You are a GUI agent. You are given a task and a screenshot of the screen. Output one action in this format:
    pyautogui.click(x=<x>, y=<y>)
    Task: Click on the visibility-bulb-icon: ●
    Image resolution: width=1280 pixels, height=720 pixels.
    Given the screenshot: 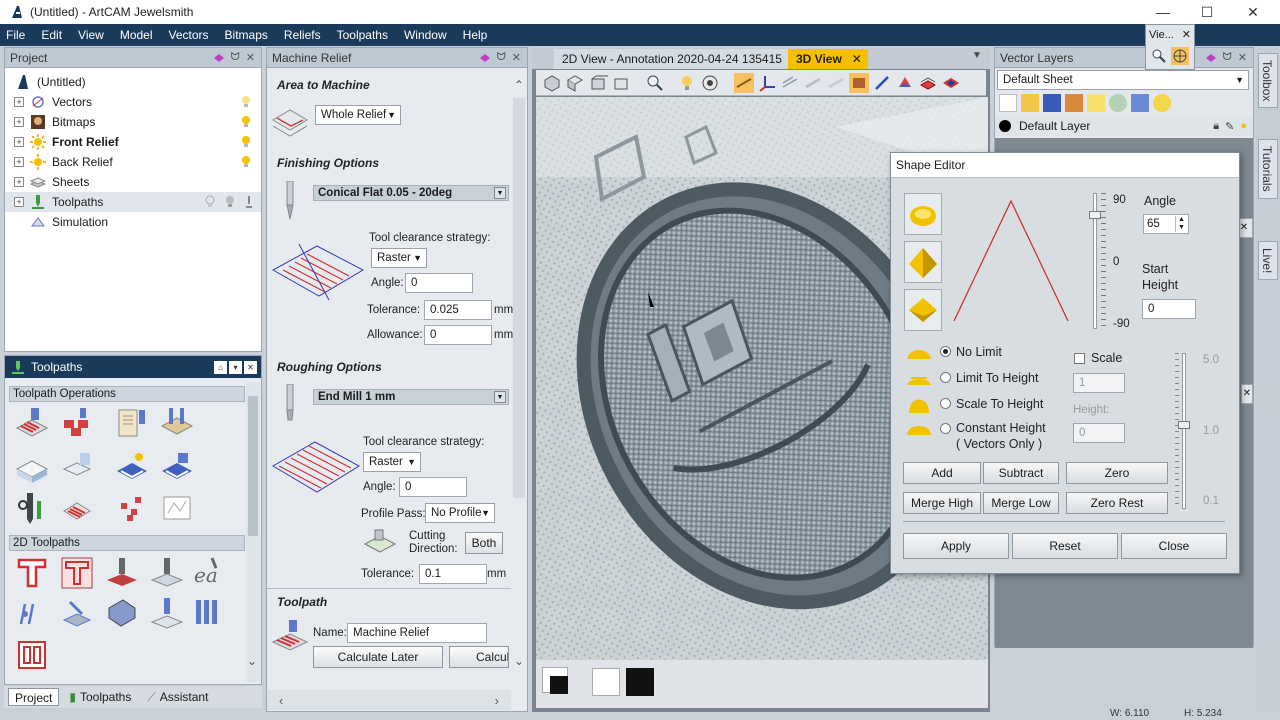 What is the action you would take?
    pyautogui.click(x=1243, y=126)
    